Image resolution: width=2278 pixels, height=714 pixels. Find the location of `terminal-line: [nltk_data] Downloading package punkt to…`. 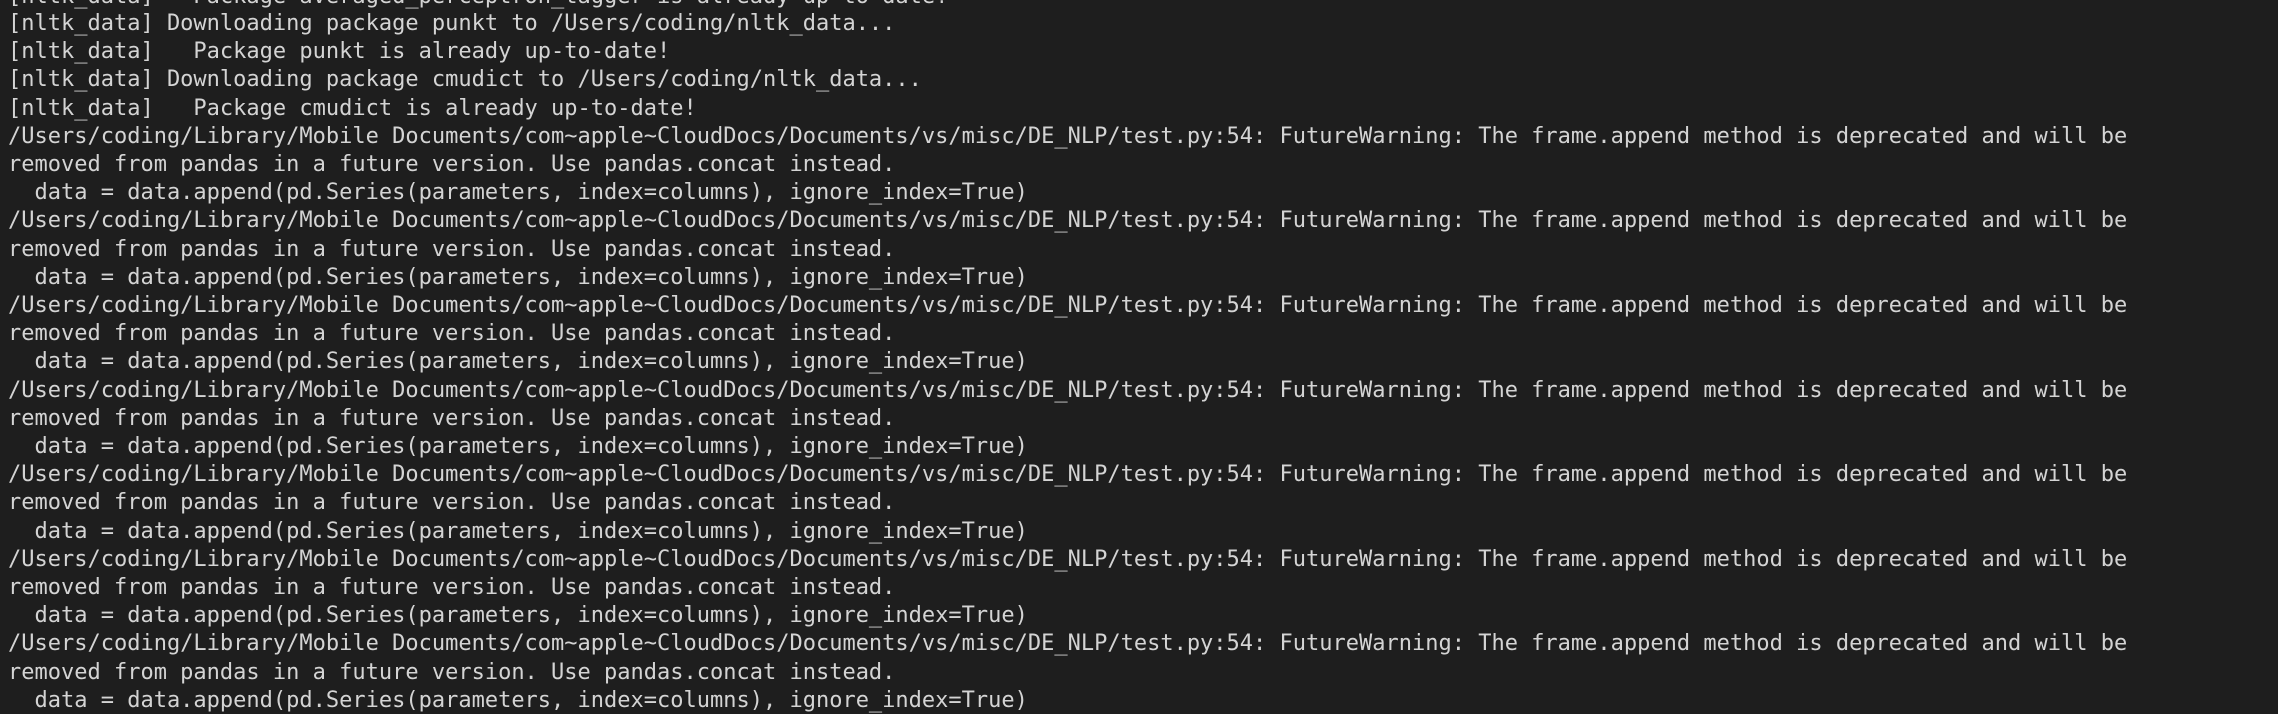

terminal-line: [nltk_data] Downloading package punkt to… is located at coordinates (452, 23).